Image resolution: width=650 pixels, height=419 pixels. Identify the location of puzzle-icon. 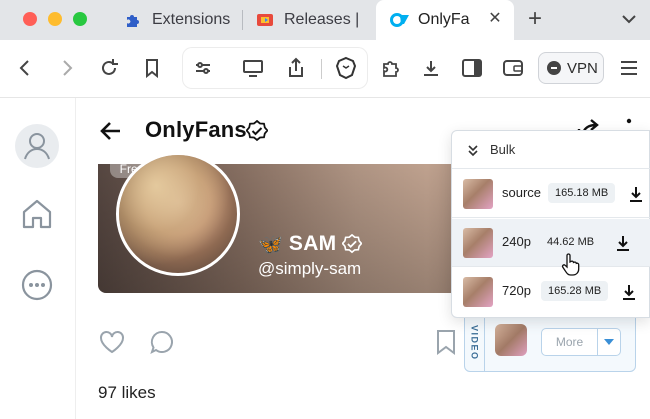
(133, 20).